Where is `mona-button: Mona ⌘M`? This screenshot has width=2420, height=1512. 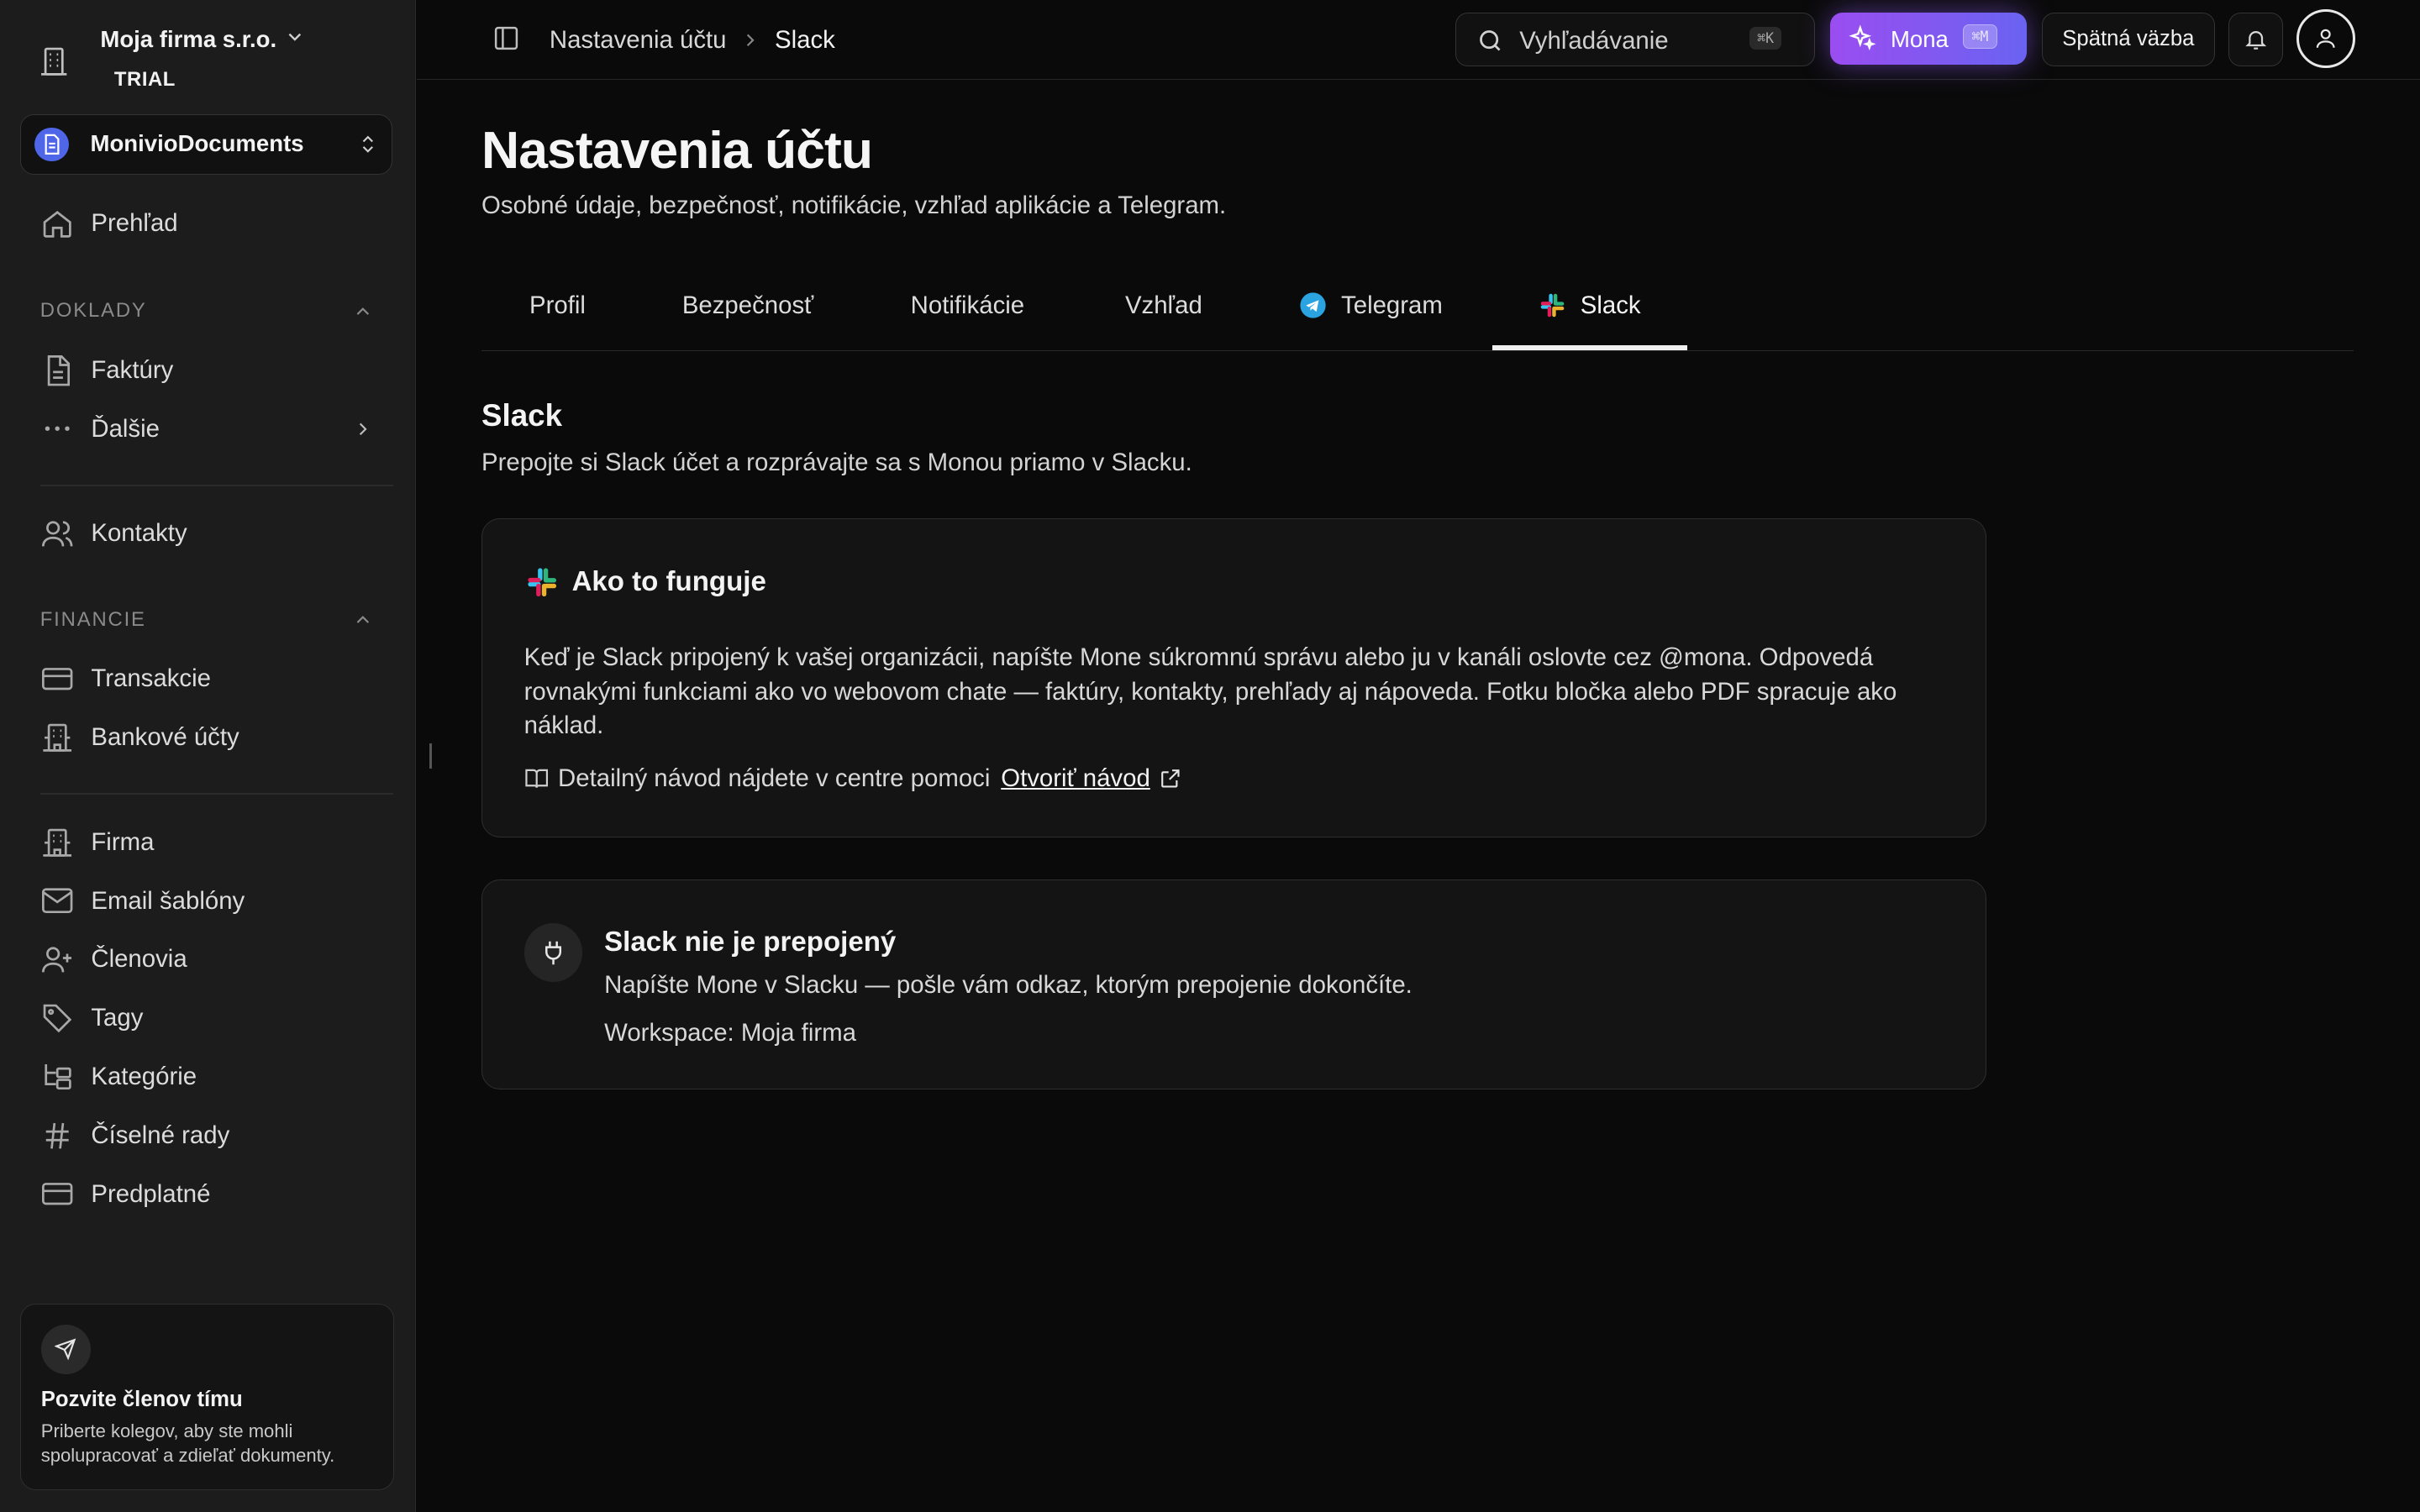
mona-button: Mona ⌘M is located at coordinates (1928, 39).